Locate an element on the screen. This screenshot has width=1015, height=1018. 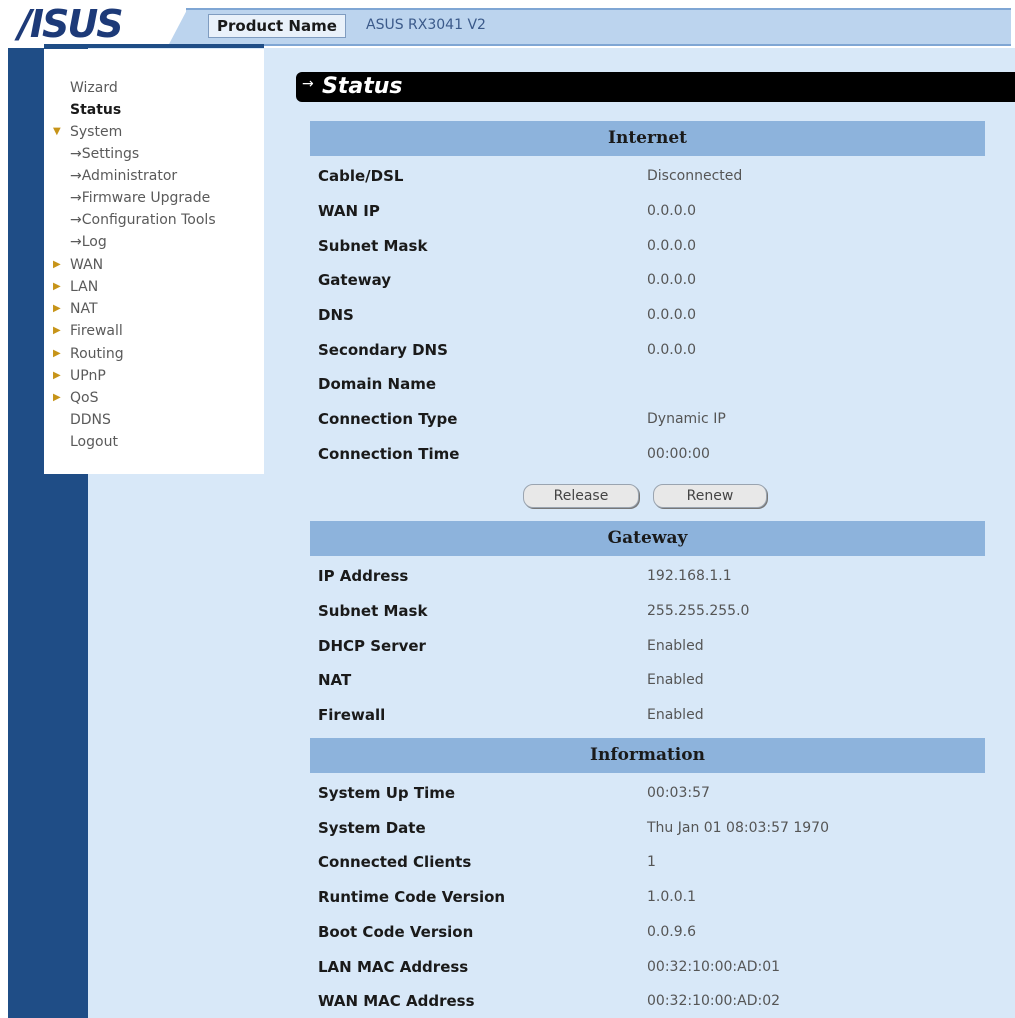
sidebar-item-logout: Logout is located at coordinates (94, 442).